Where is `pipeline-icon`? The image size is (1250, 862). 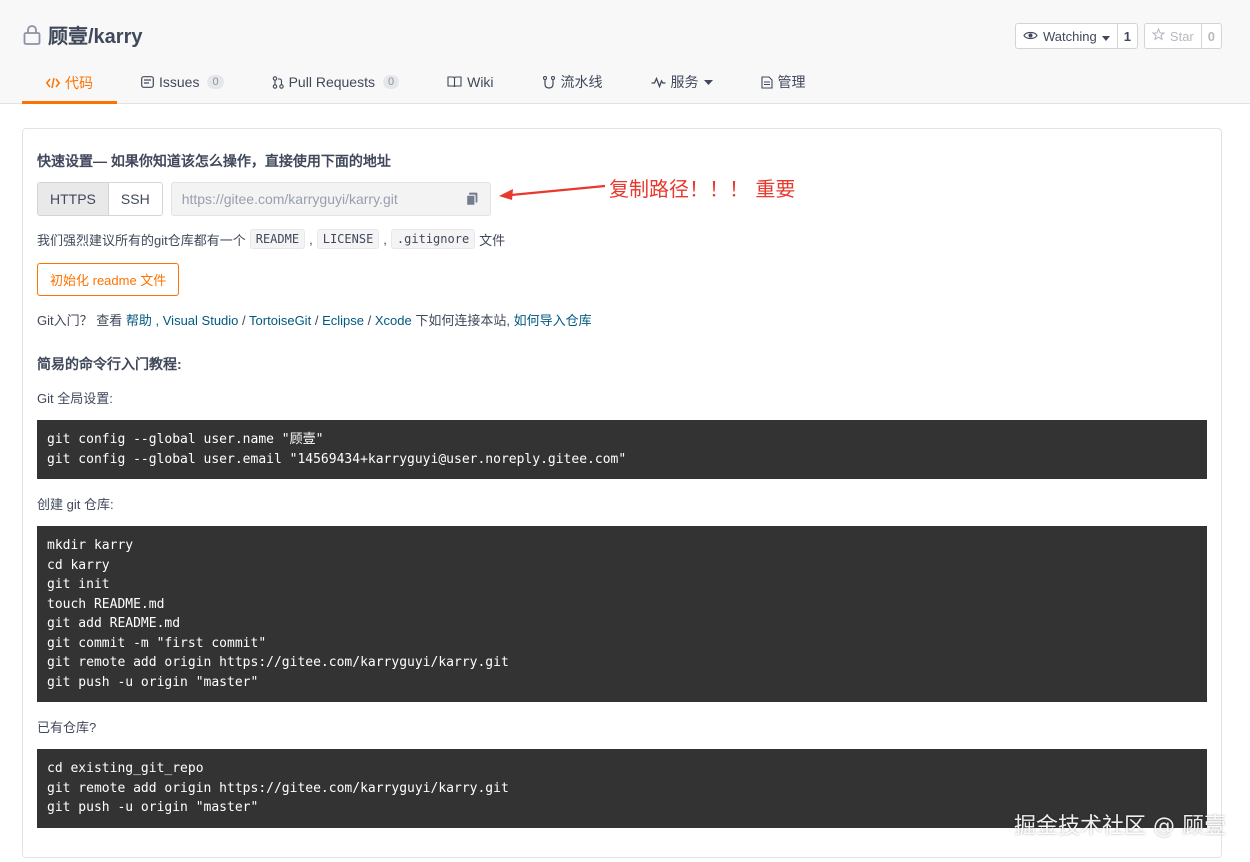 pipeline-icon is located at coordinates (549, 82).